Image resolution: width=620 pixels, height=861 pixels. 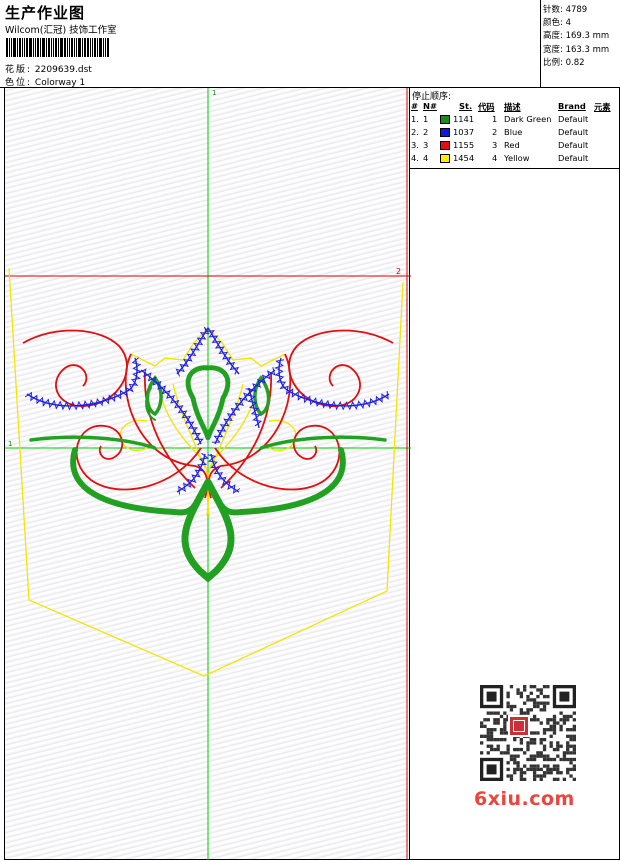 What do you see at coordinates (519, 726) in the screenshot?
I see `qr-logo-icon` at bounding box center [519, 726].